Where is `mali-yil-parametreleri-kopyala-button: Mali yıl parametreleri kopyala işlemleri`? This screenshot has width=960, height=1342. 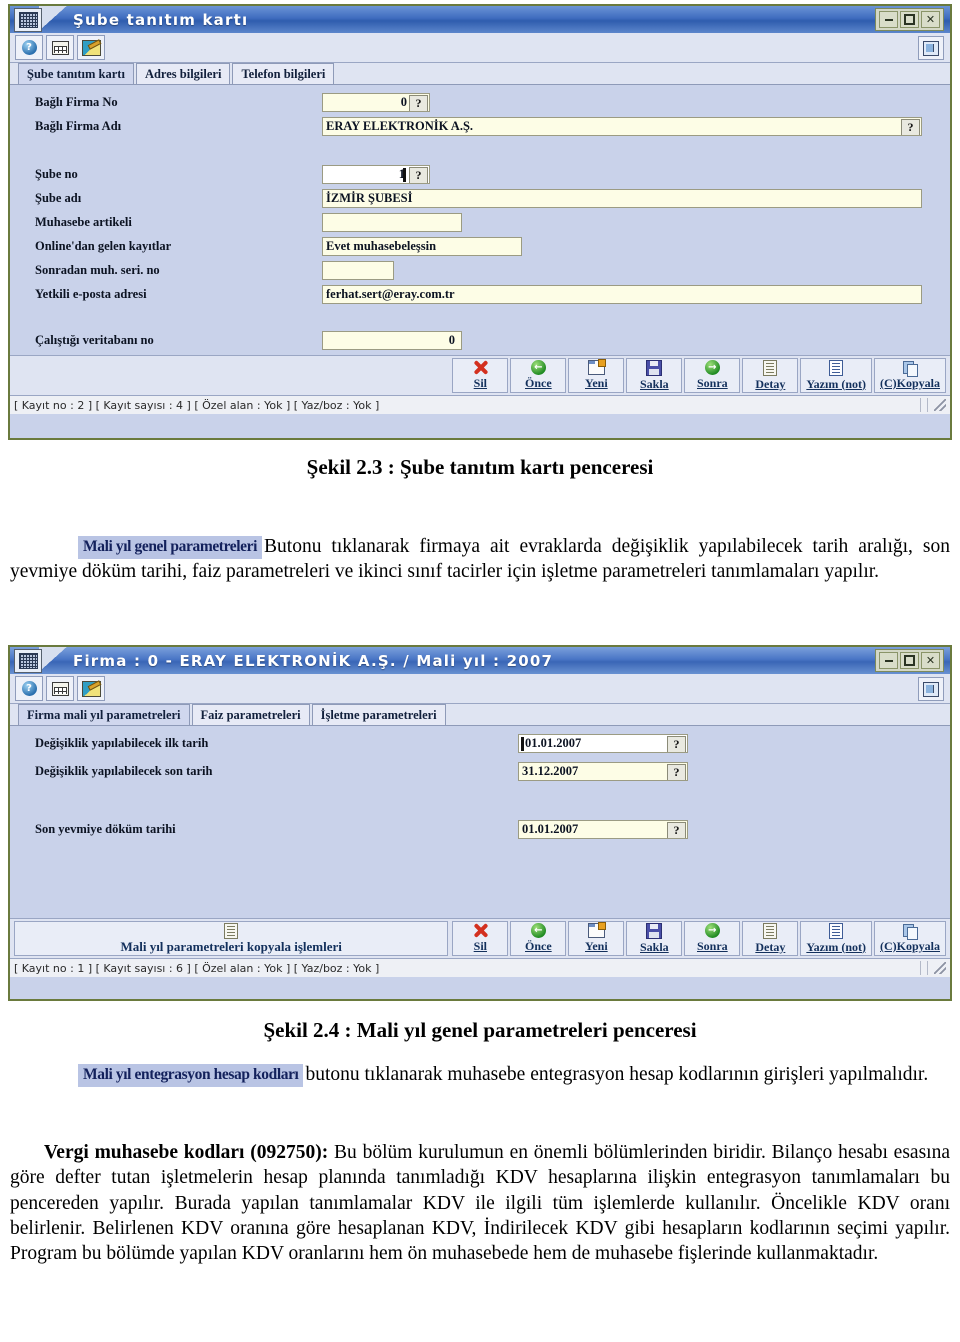
mali-yil-parametreleri-kopyala-button: Mali yıl parametreleri kopyala işlemleri is located at coordinates (231, 938).